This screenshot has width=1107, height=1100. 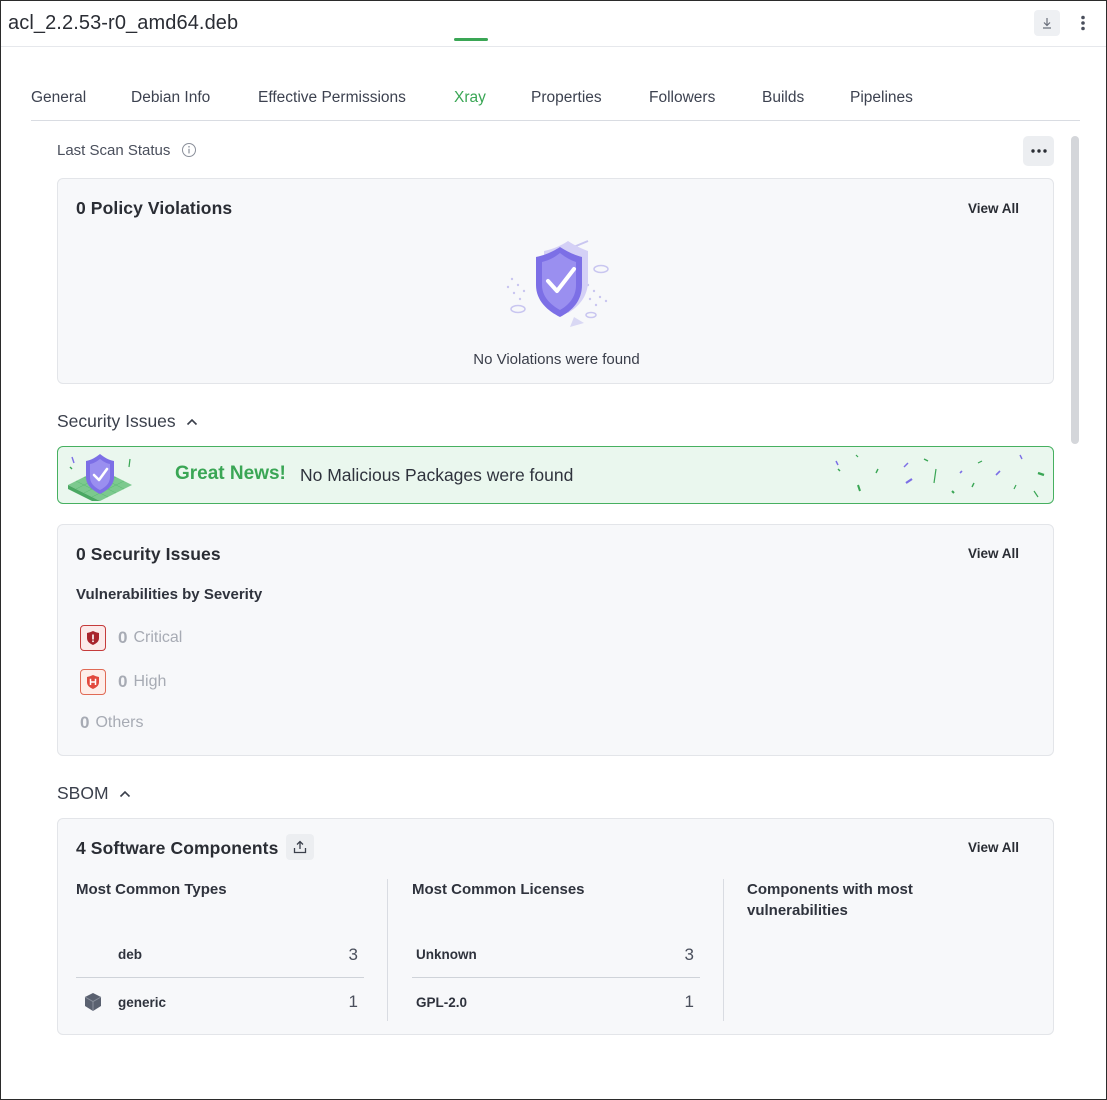 I want to click on title-bar: acl_2.2.53-r0_amd64.deb, so click(x=553, y=24).